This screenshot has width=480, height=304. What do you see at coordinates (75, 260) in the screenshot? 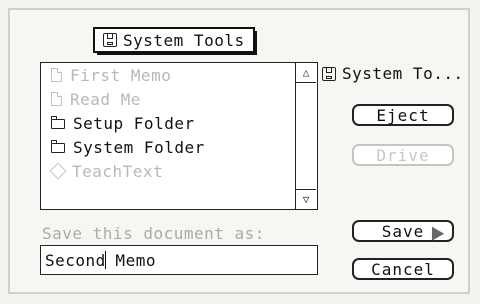
I see `filename-text-before-caret: Second` at bounding box center [75, 260].